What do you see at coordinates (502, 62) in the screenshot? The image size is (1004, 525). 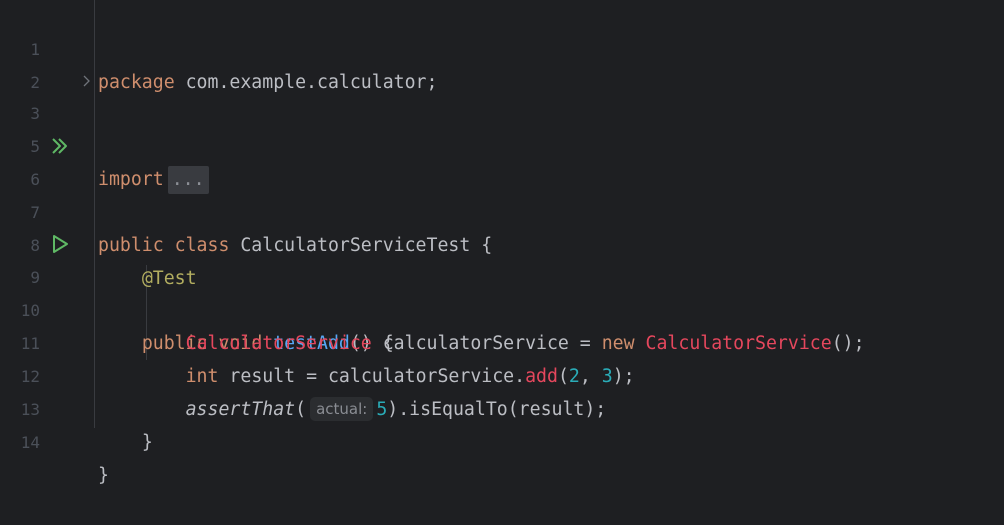 I see `code-line-2: 2` at bounding box center [502, 62].